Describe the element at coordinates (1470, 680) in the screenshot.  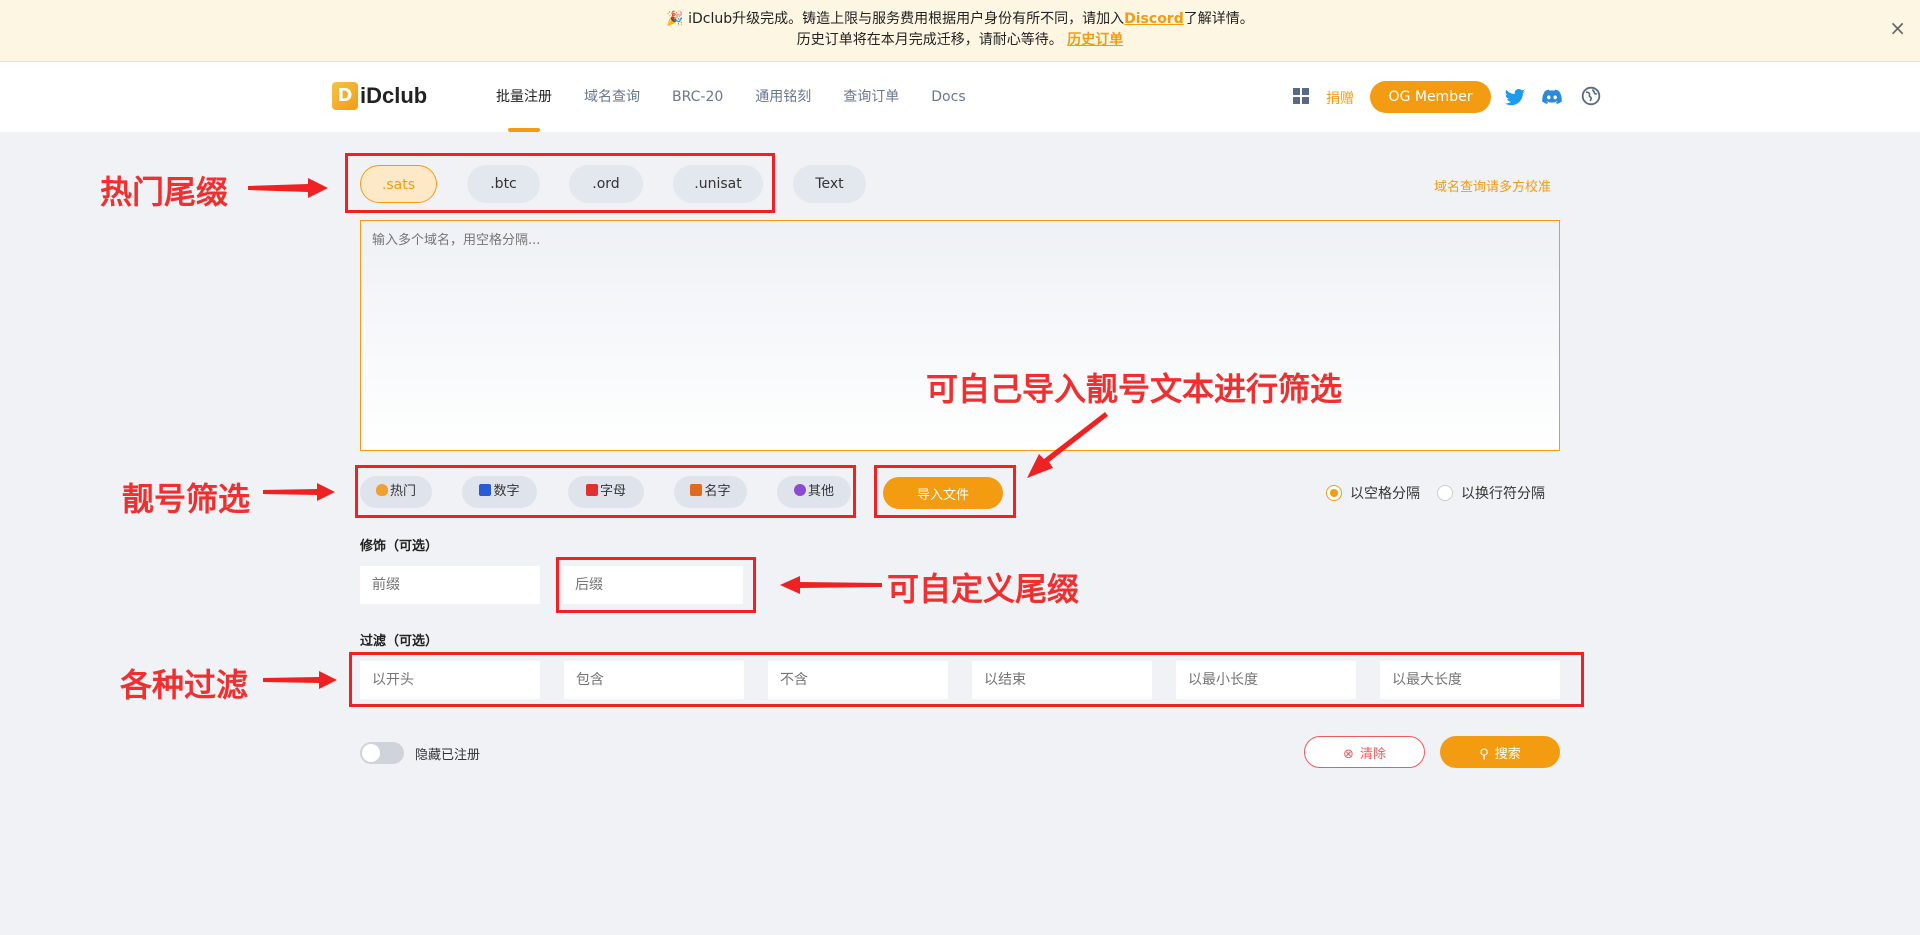
I see `max-length-input` at that location.